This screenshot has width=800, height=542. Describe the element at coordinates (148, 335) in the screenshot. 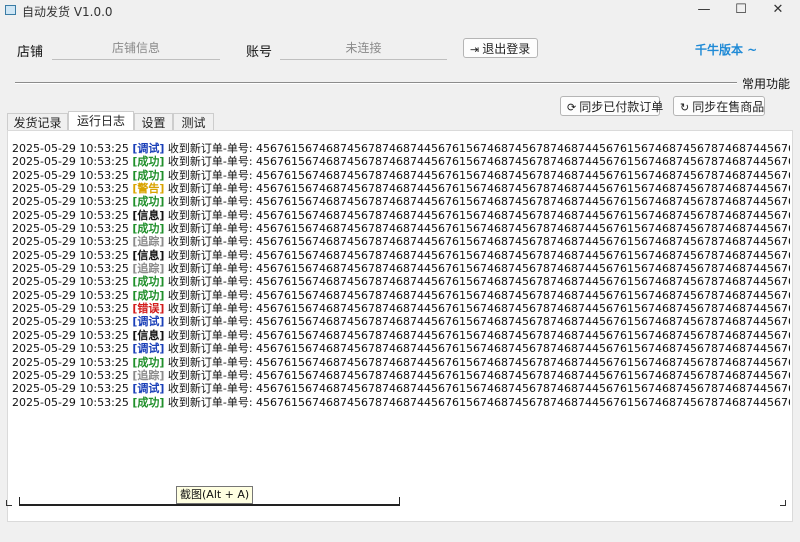

I see `log-level-badge: [信息]` at that location.